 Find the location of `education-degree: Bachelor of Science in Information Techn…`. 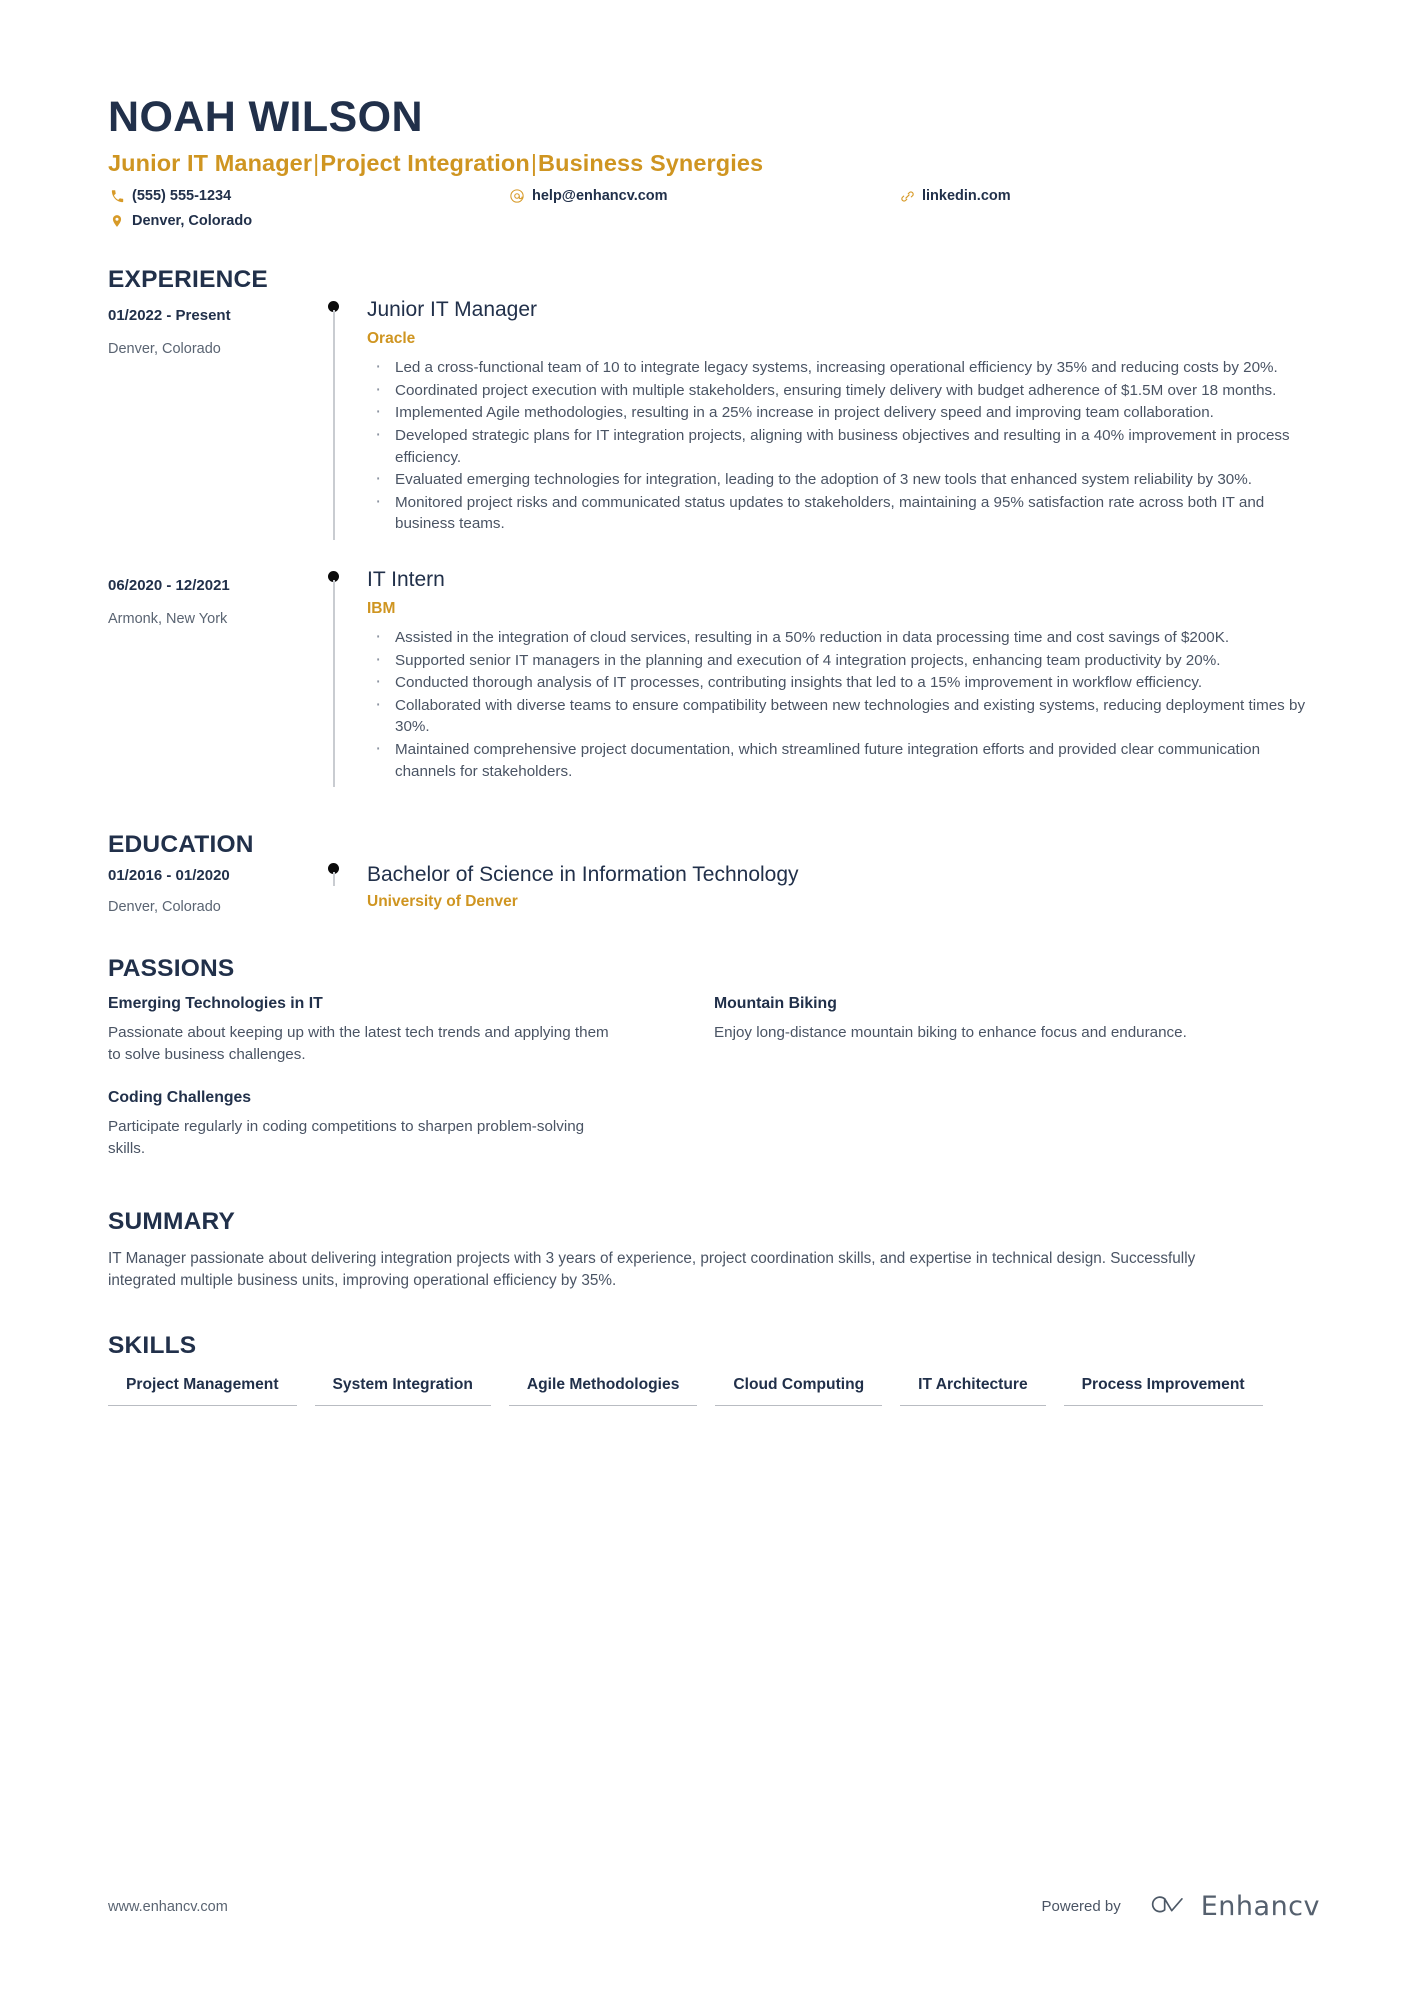

education-degree: Bachelor of Science in Information Techn… is located at coordinates (583, 875).